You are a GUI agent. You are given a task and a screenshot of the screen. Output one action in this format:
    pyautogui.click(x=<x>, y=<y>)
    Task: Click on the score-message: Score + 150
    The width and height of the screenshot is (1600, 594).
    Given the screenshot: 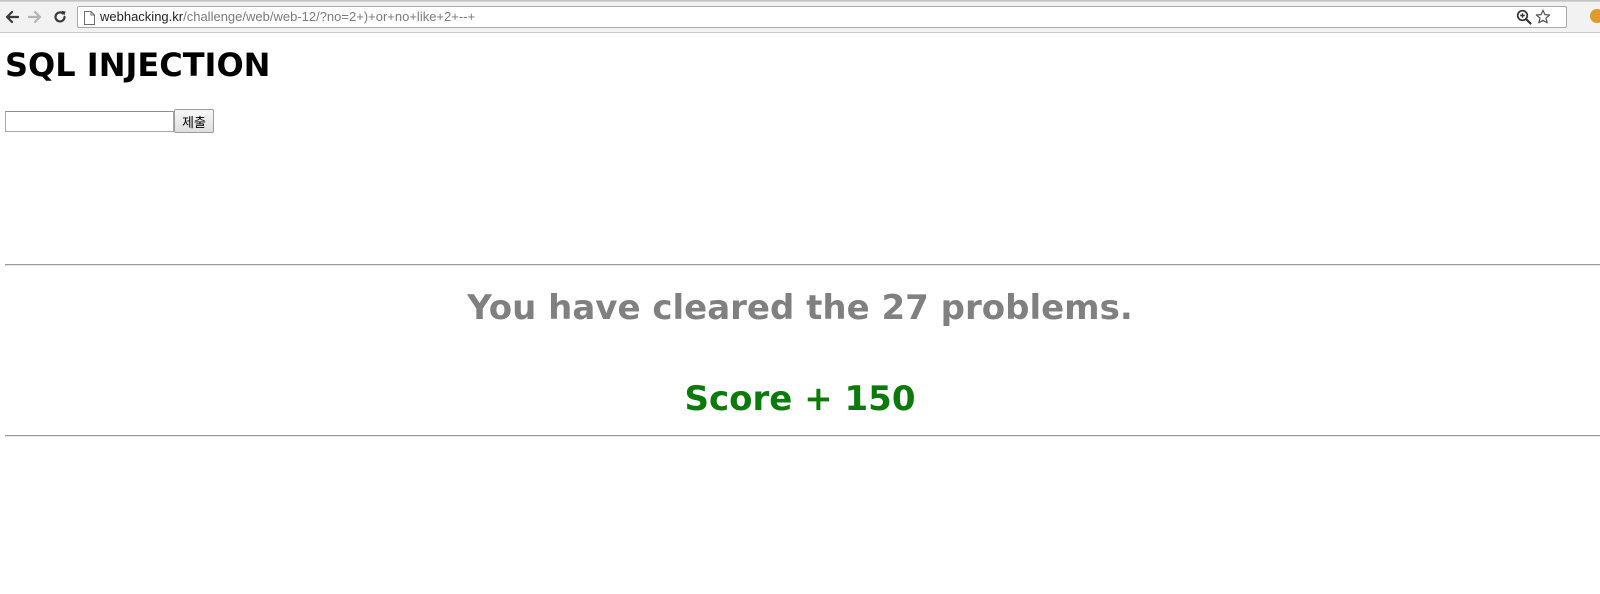 What is the action you would take?
    pyautogui.click(x=800, y=399)
    